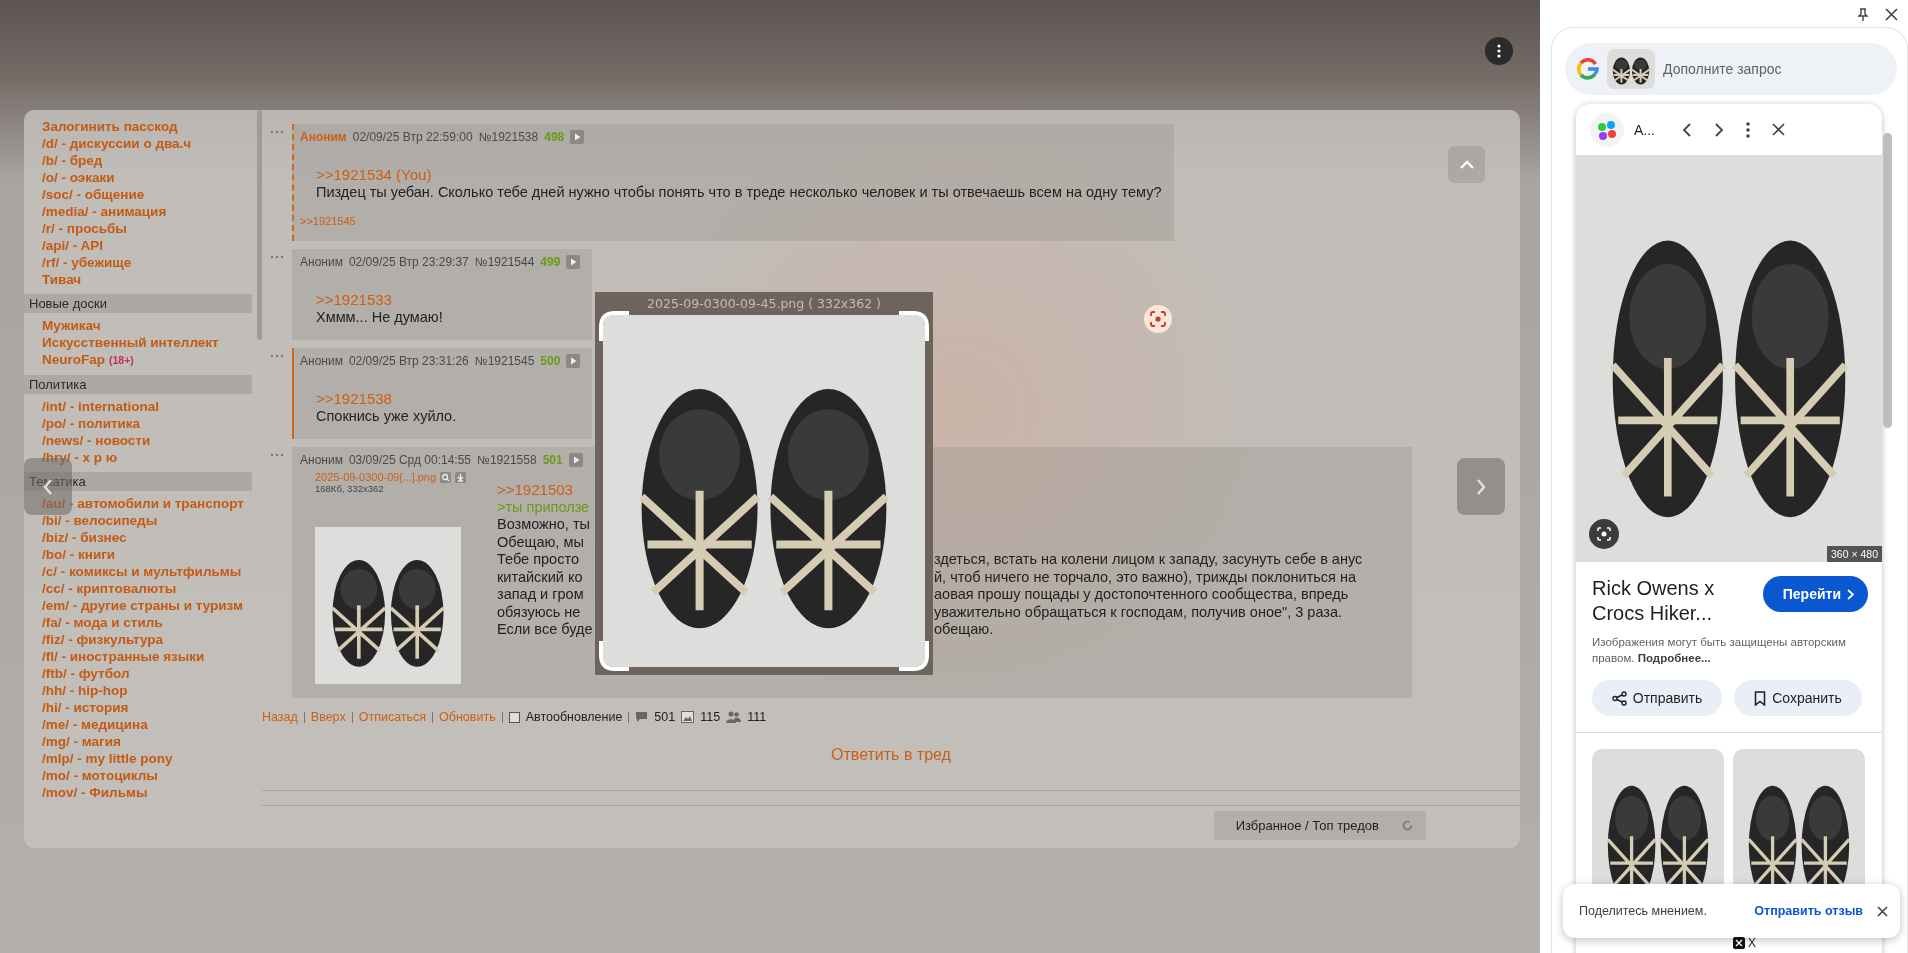 This screenshot has height=953, width=1908. I want to click on poster-total: 111, so click(757, 717).